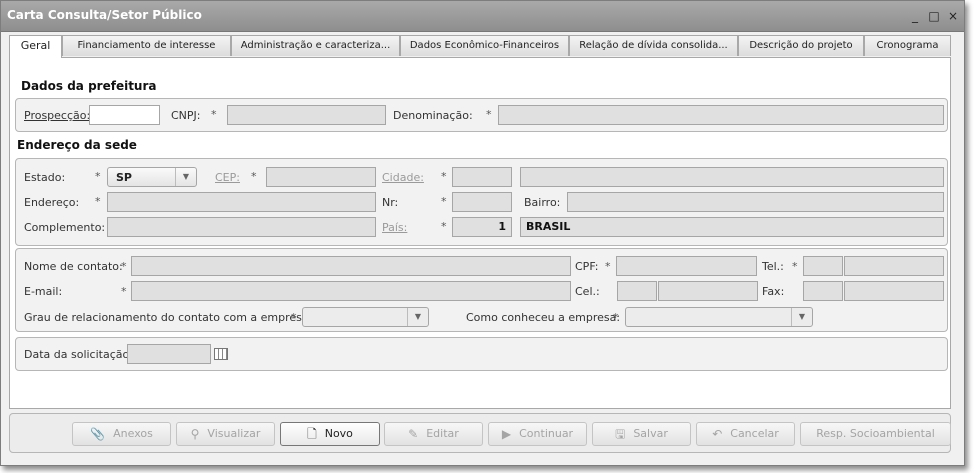  Describe the element at coordinates (546, 433) in the screenshot. I see `continuar-label: Continuar` at that location.